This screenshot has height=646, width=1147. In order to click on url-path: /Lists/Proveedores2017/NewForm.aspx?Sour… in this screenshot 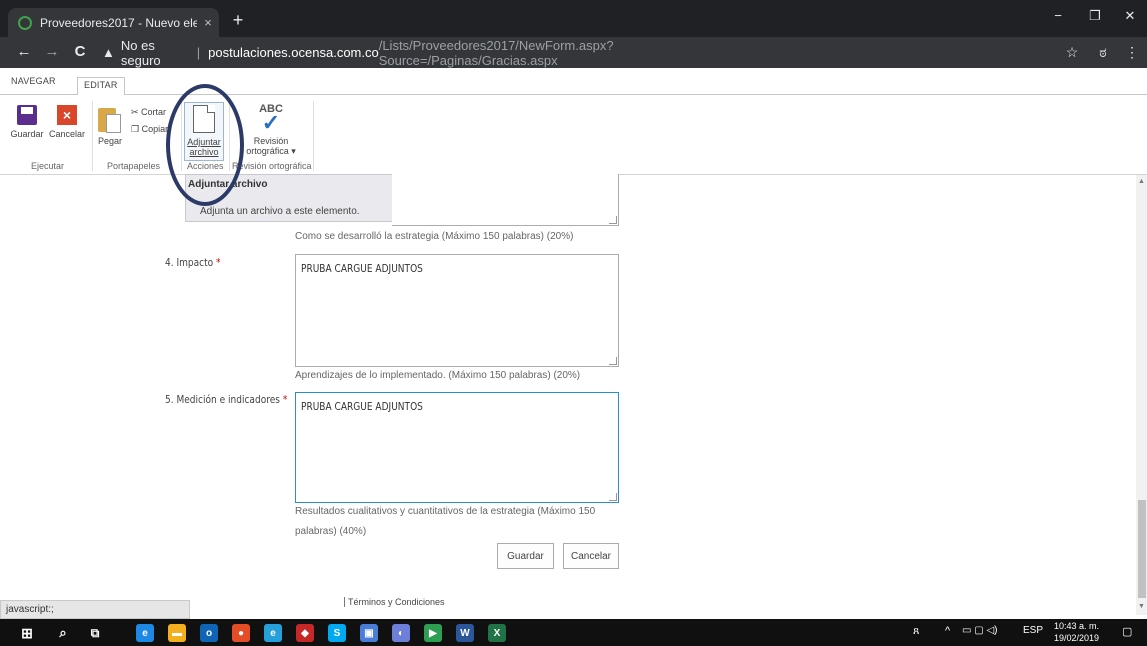, I will do `click(496, 52)`.